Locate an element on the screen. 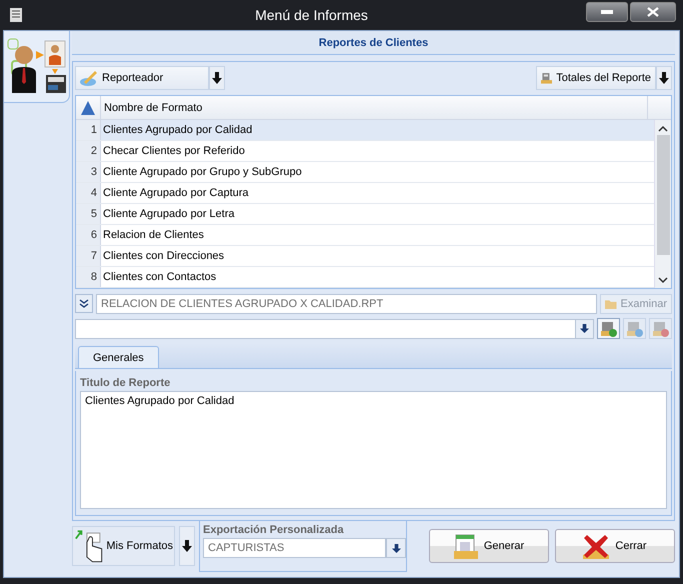 The height and width of the screenshot is (584, 683). scroll-up-icon is located at coordinates (663, 129).